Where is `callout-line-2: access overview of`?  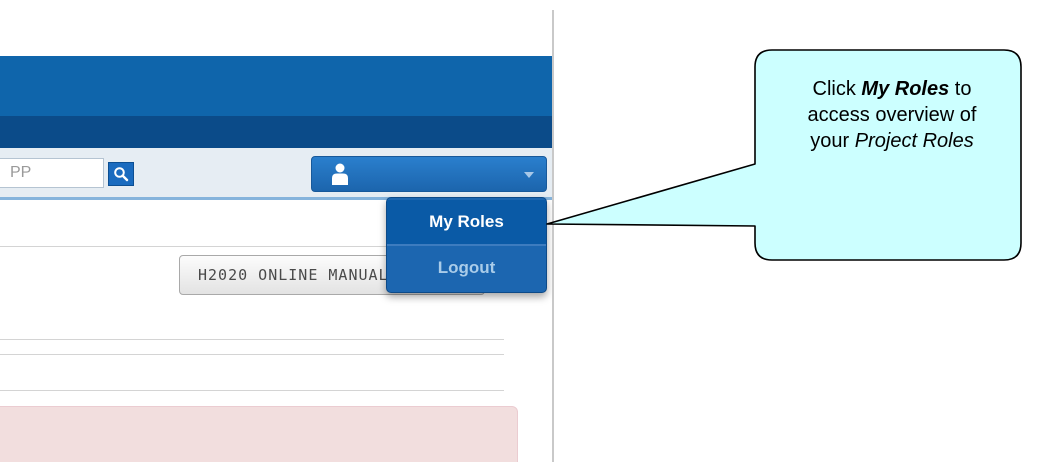
callout-line-2: access overview of is located at coordinates (892, 115).